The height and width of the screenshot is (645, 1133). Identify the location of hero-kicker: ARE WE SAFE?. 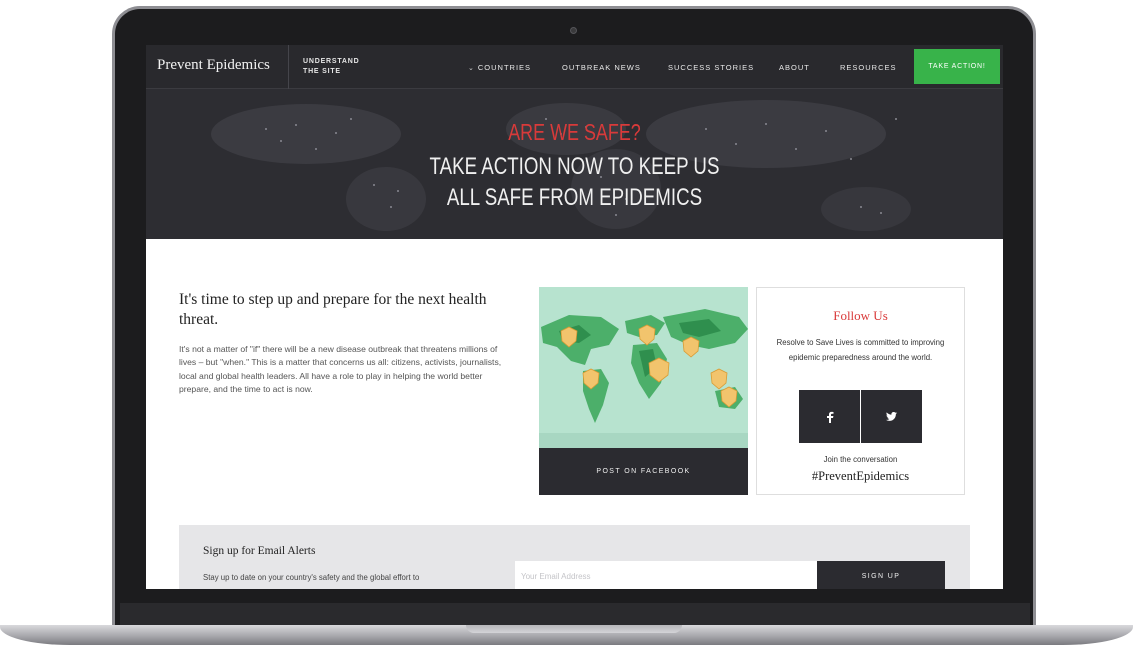
(574, 132).